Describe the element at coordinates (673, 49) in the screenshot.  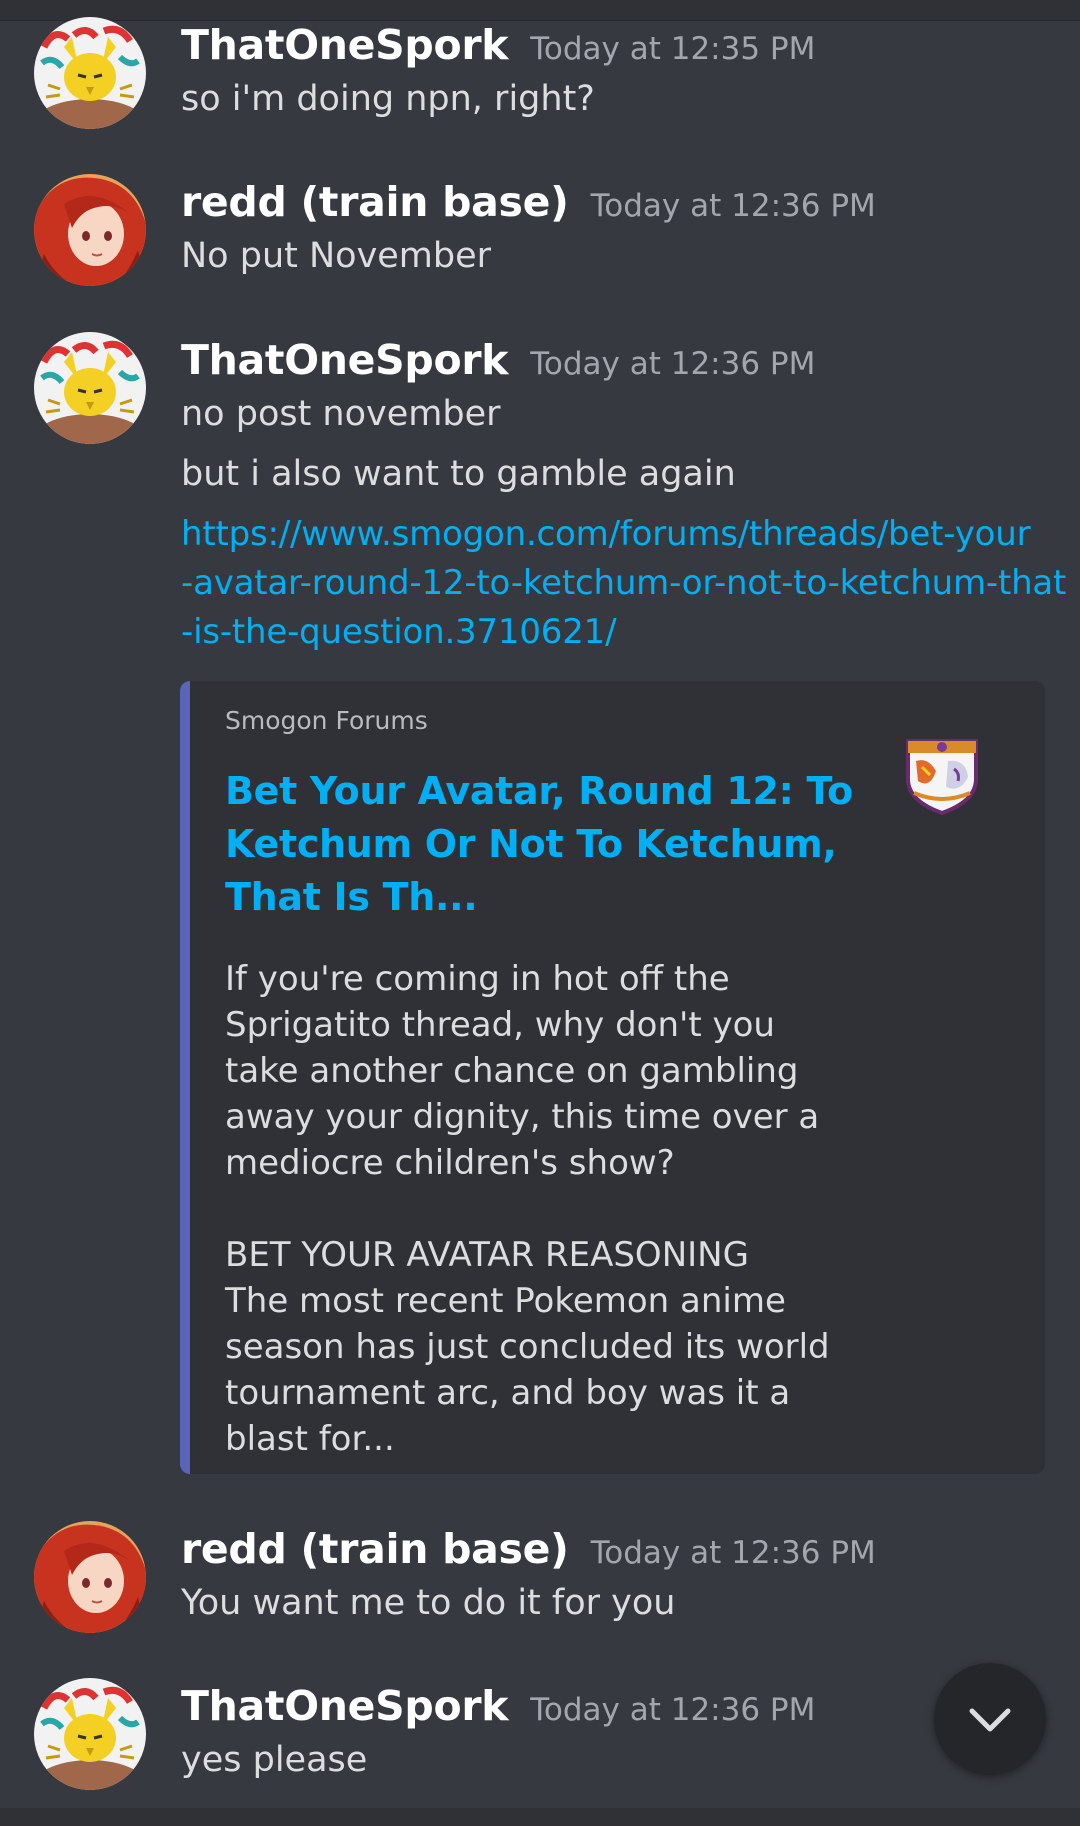
I see `timestamp: Today at 12:35 PM` at that location.